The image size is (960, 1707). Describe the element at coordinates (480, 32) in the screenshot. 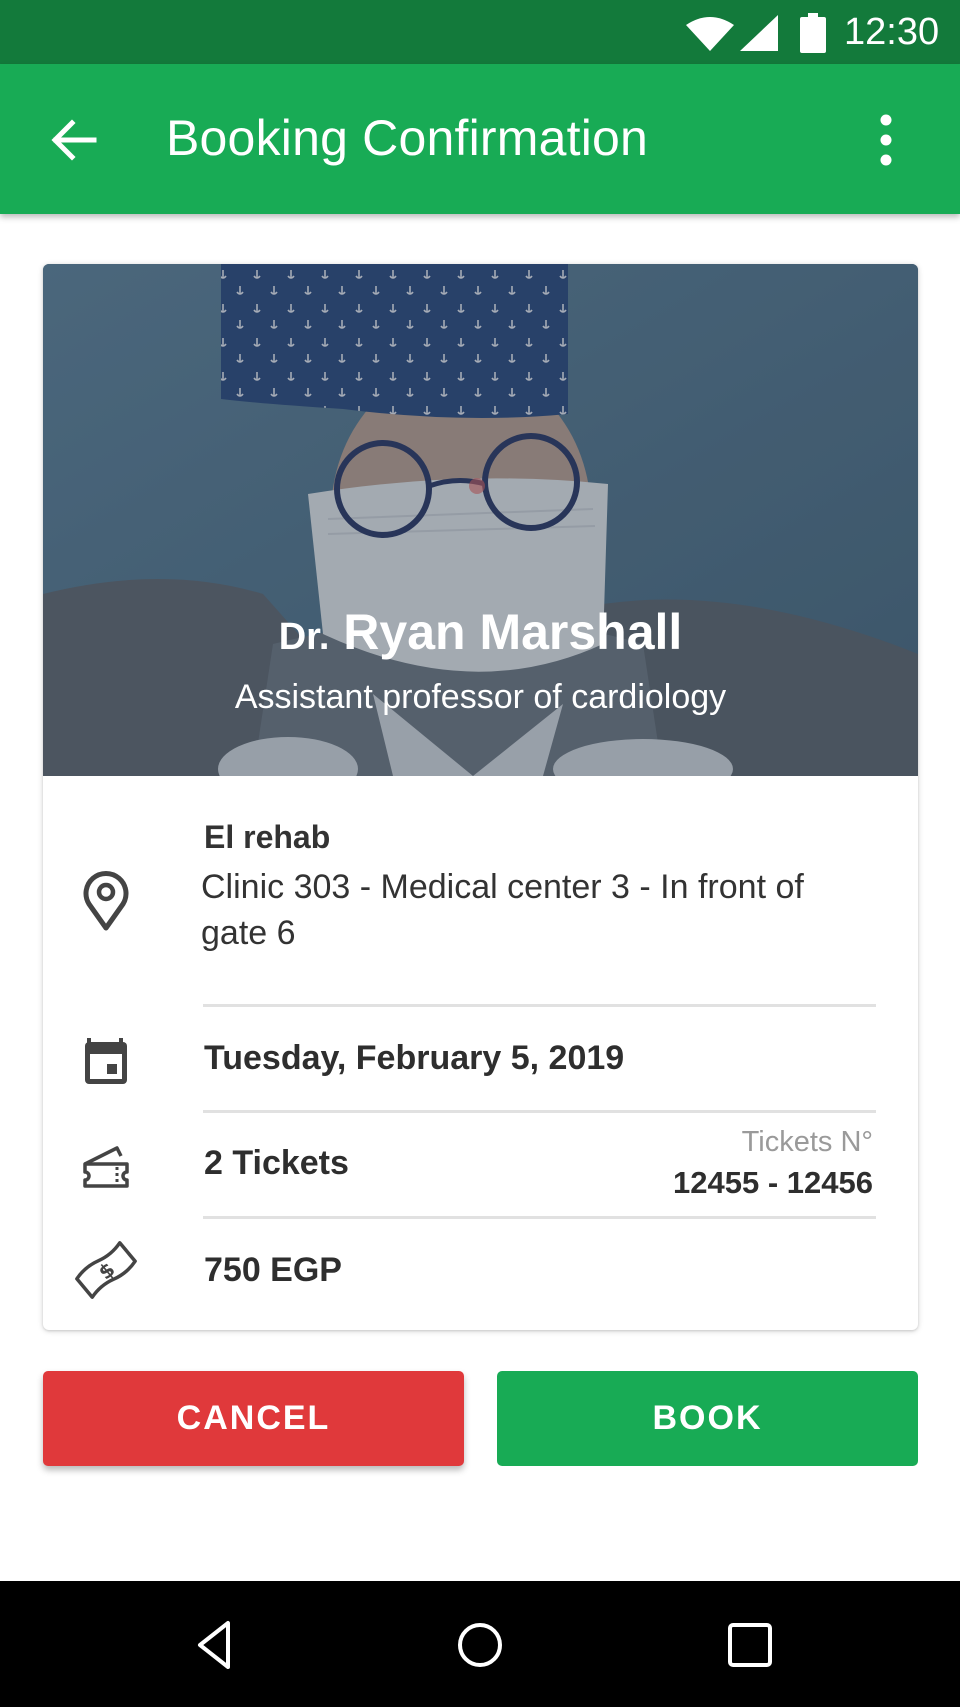

I see `status-bar: 12:30` at that location.